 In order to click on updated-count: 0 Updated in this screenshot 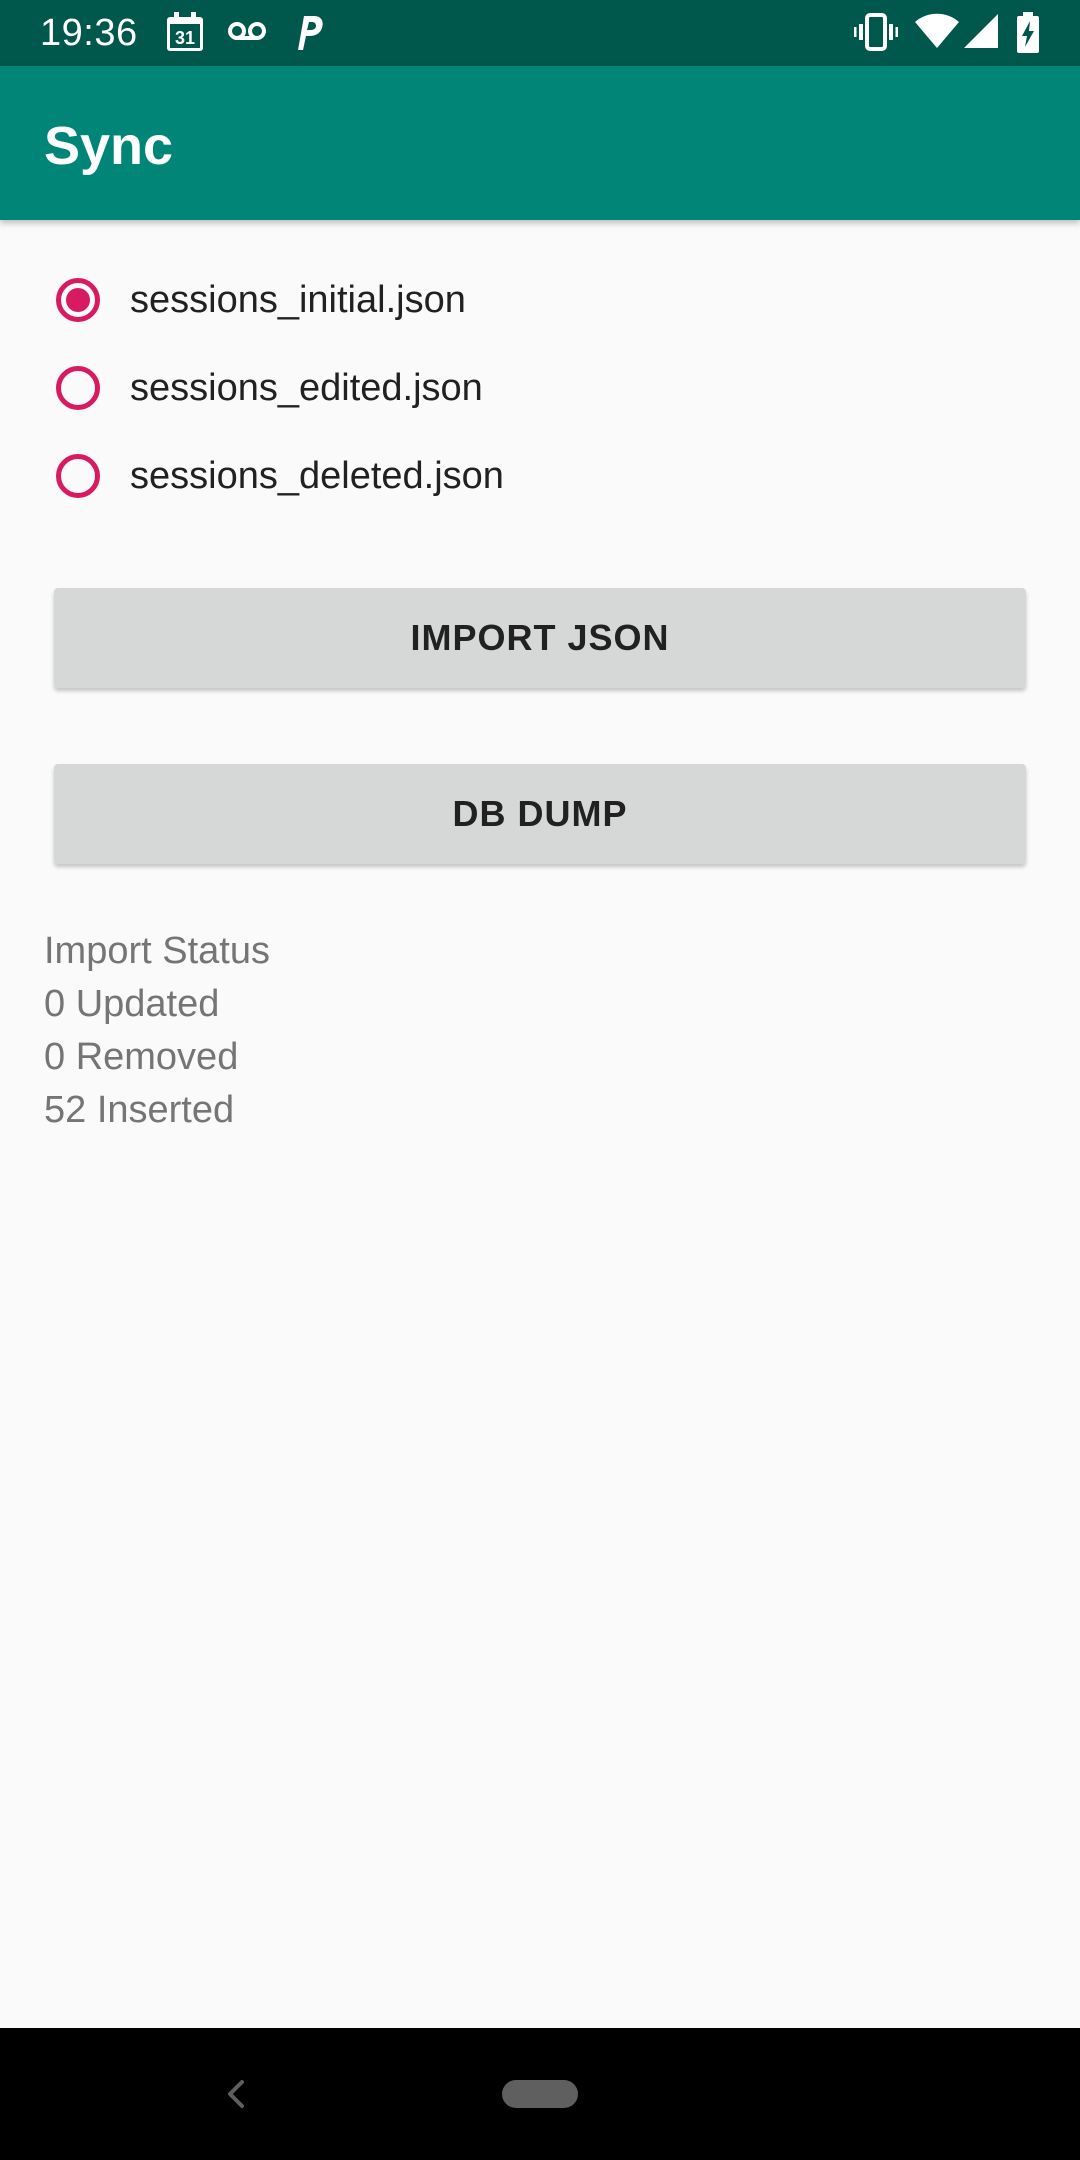, I will do `click(132, 1004)`.